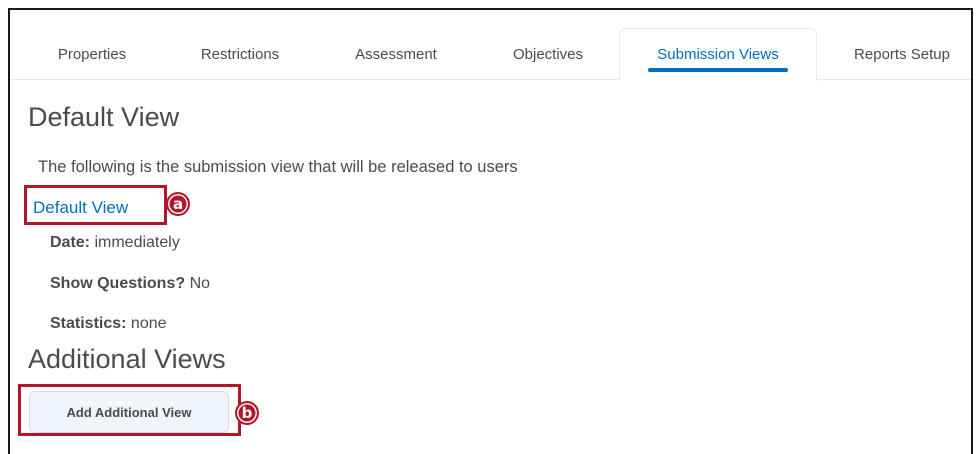  I want to click on add-additional-view-label: Add Additional View, so click(129, 412).